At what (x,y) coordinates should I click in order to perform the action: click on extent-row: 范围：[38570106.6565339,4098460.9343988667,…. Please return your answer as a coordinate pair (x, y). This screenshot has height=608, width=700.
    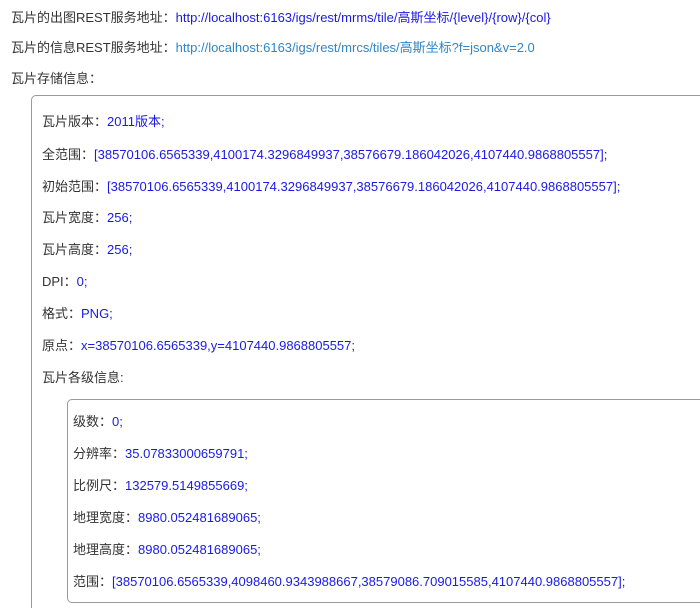
    Looking at the image, I should click on (349, 582).